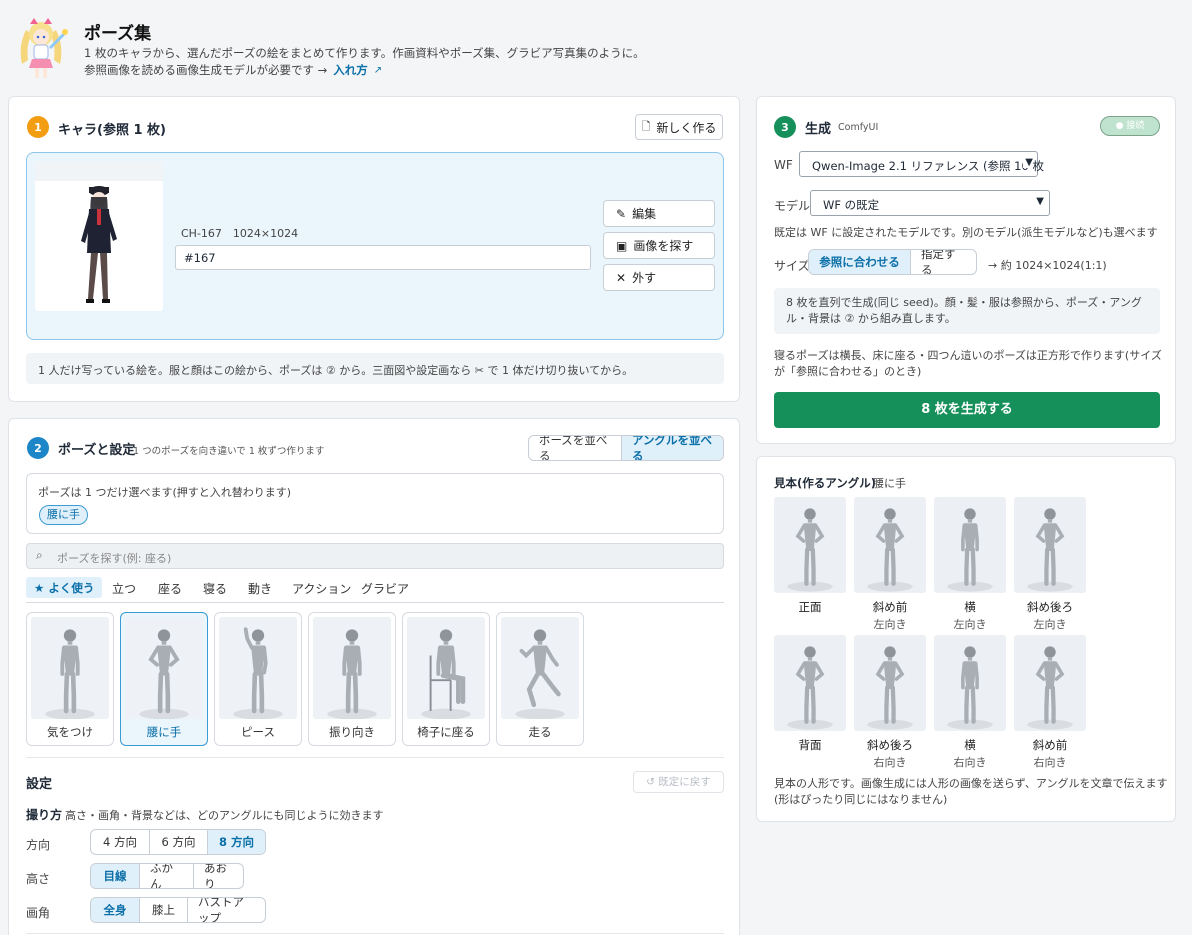 Image resolution: width=1192 pixels, height=935 pixels. Describe the element at coordinates (165, 492) in the screenshot. I see `pose-select-hint: ポーズは 1 つだけ選べます(押すと入れ替わります)` at that location.